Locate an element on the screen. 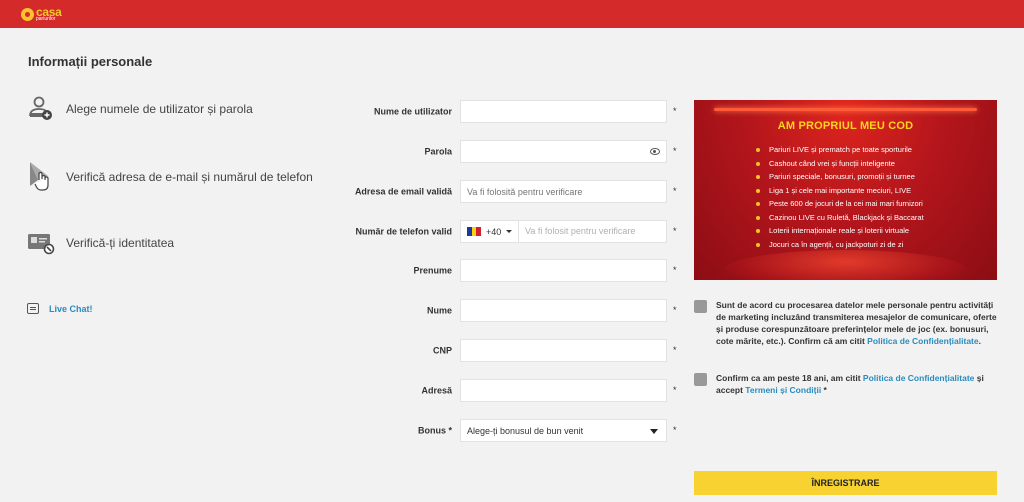 Image resolution: width=1024 pixels, height=502 pixels. casa-pariurilor-logo: casa pariurilor is located at coordinates (41, 14).